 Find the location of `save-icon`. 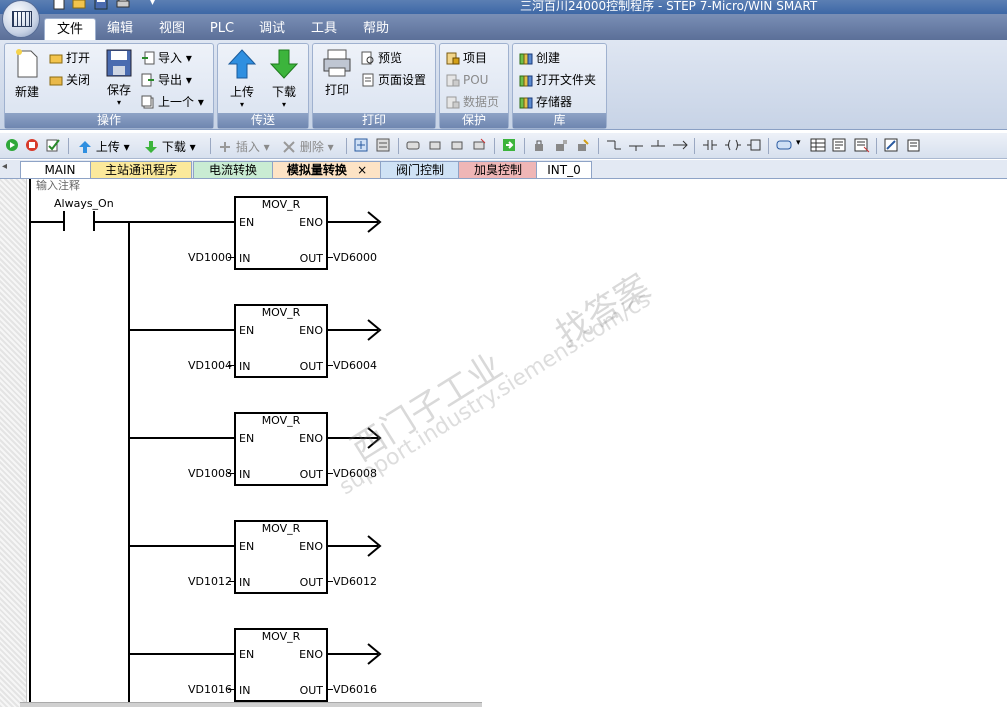

save-icon is located at coordinates (101, 5).